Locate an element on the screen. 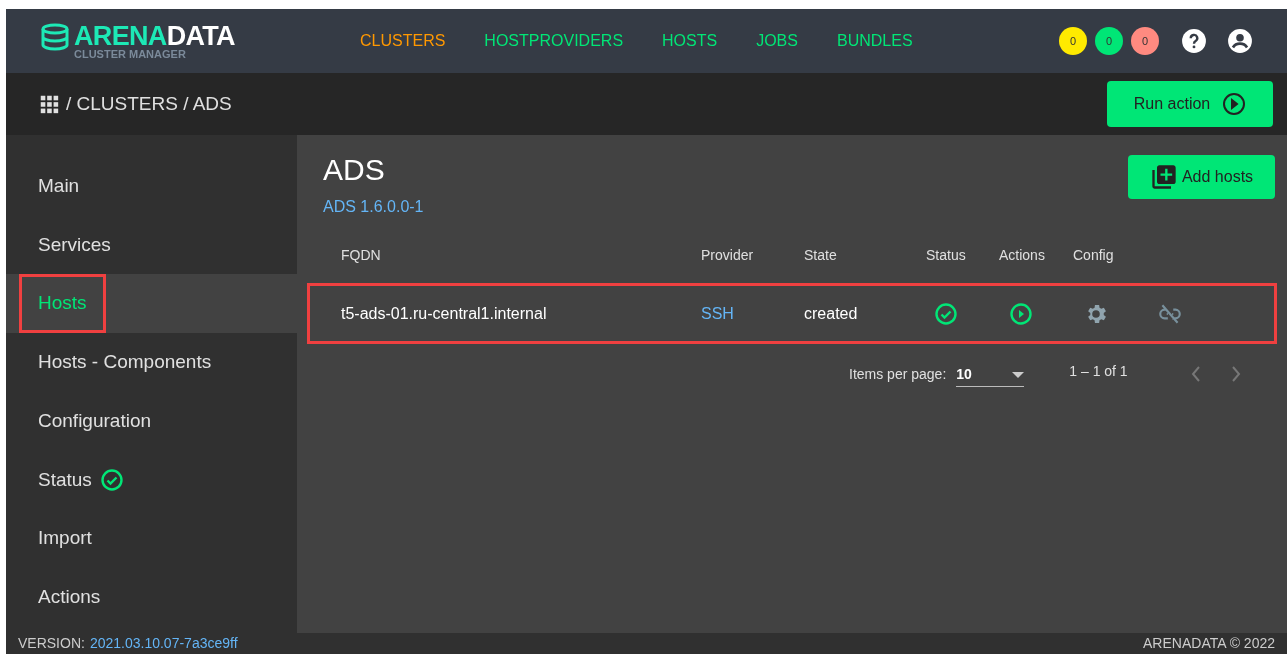 The height and width of the screenshot is (654, 1287). sidebar-item: Services is located at coordinates (151, 245).